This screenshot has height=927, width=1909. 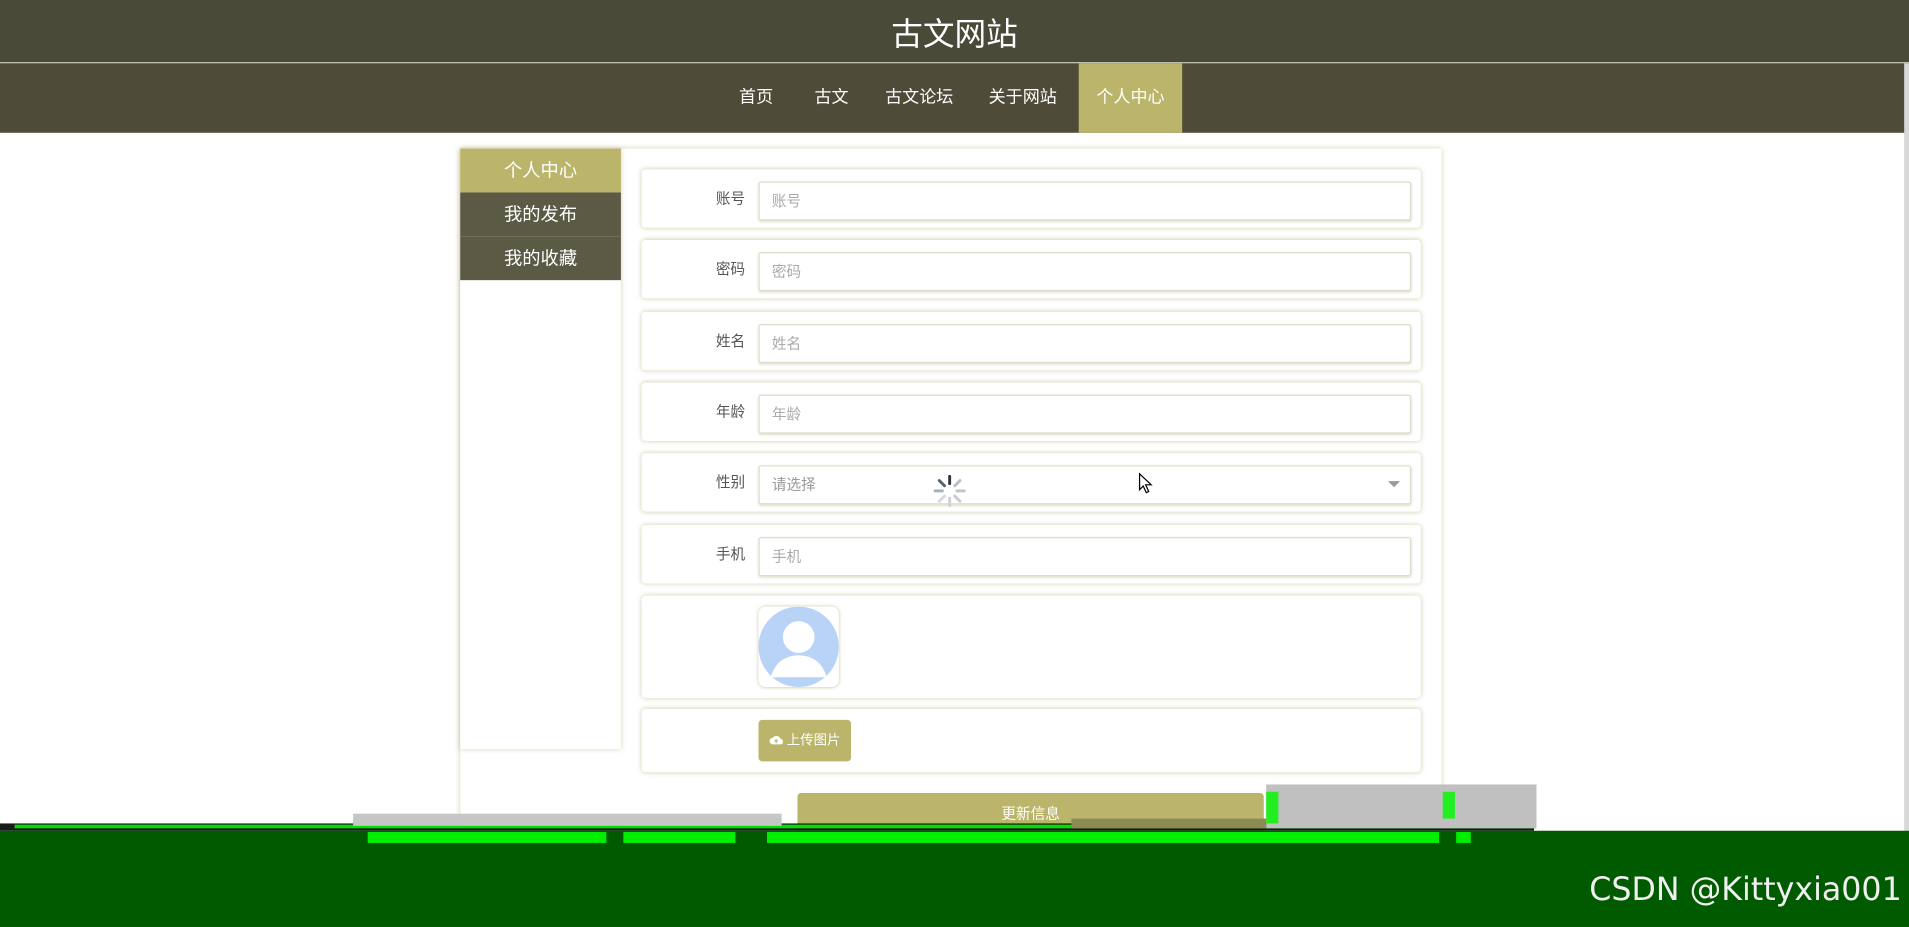 I want to click on avatar-placeholder-icon, so click(x=798, y=647).